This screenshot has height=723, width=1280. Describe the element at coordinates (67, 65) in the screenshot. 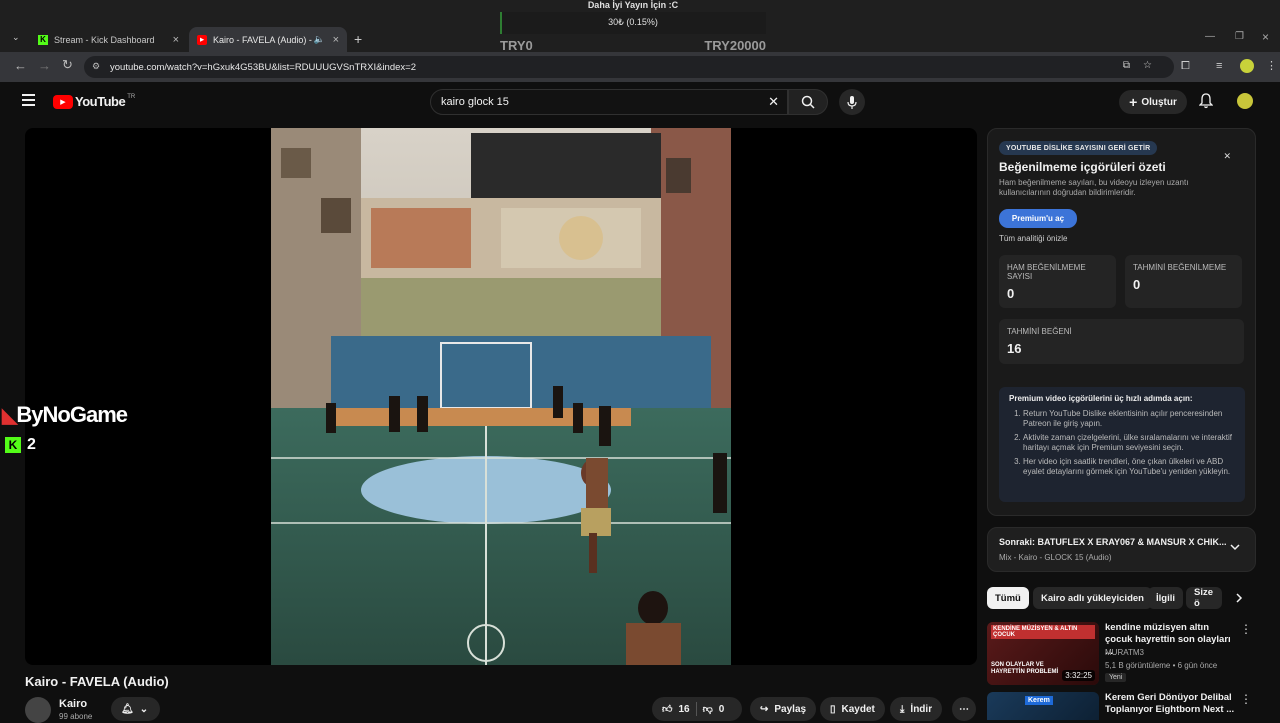

I see `reload-icon: ↻` at that location.